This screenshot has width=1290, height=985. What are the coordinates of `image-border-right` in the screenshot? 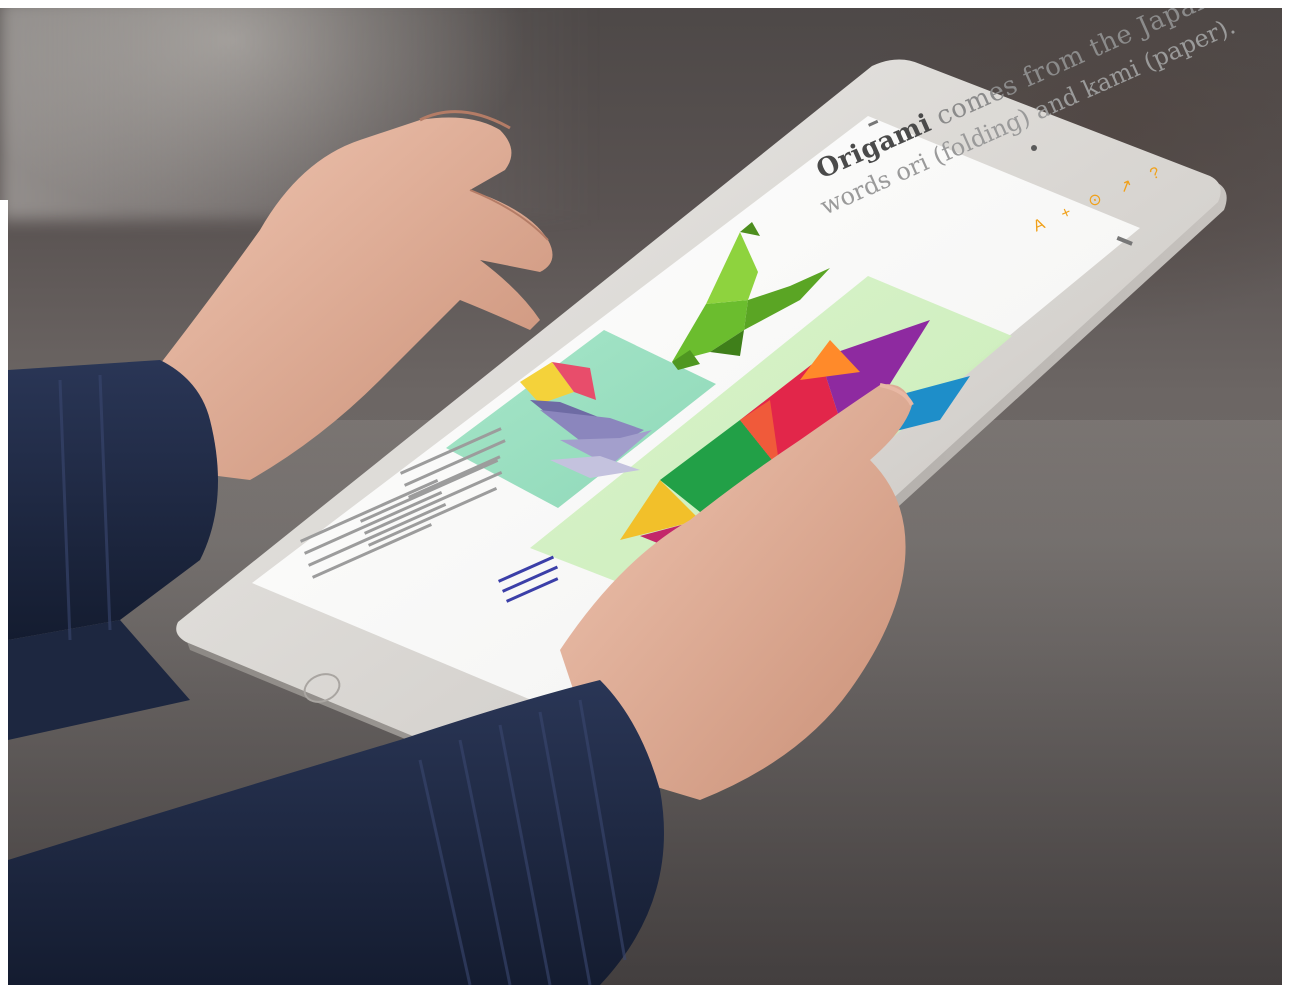 It's located at (1286, 492).